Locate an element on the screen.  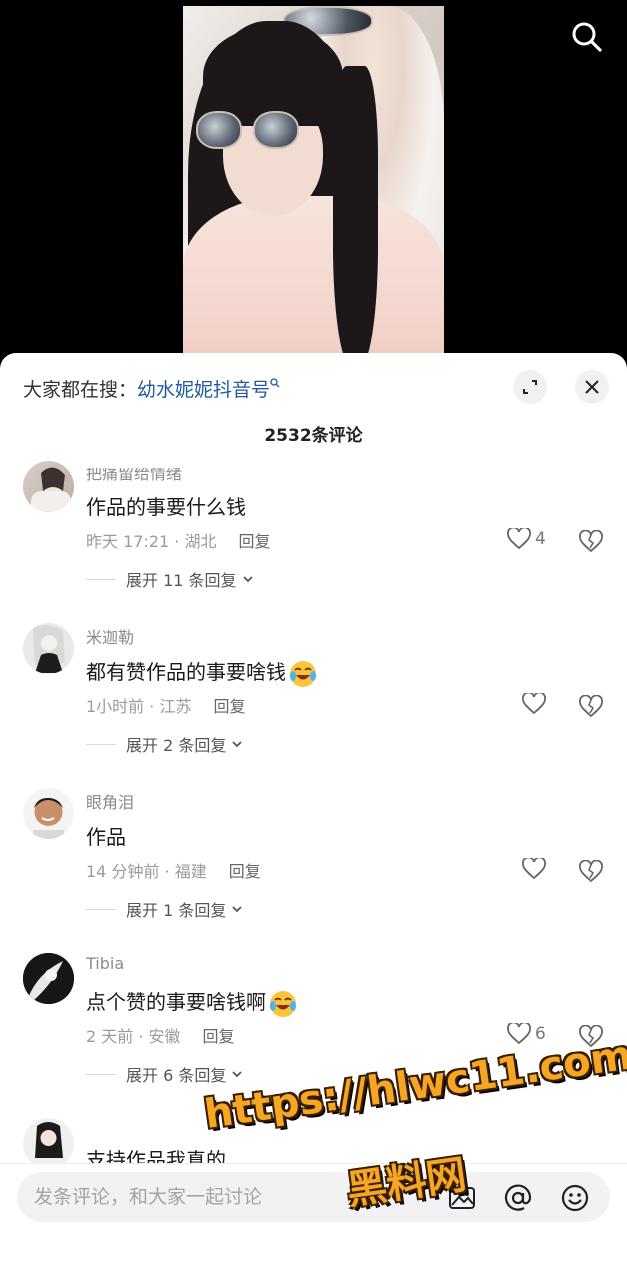
like-count: 6 is located at coordinates (540, 1034).